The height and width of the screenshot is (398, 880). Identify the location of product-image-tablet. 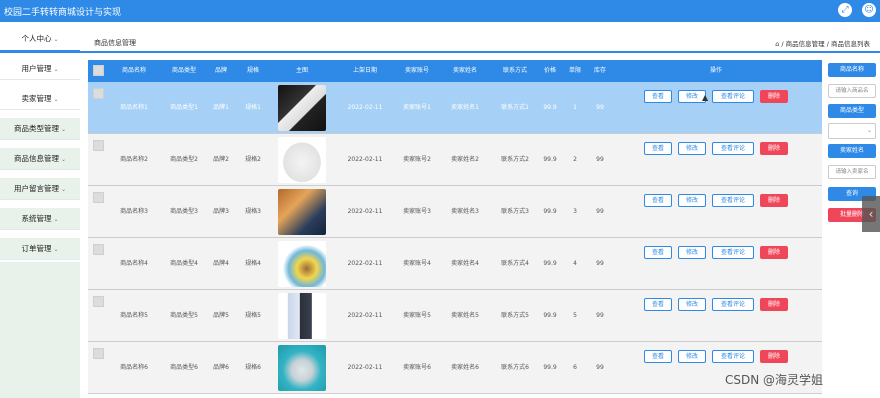
(302, 212).